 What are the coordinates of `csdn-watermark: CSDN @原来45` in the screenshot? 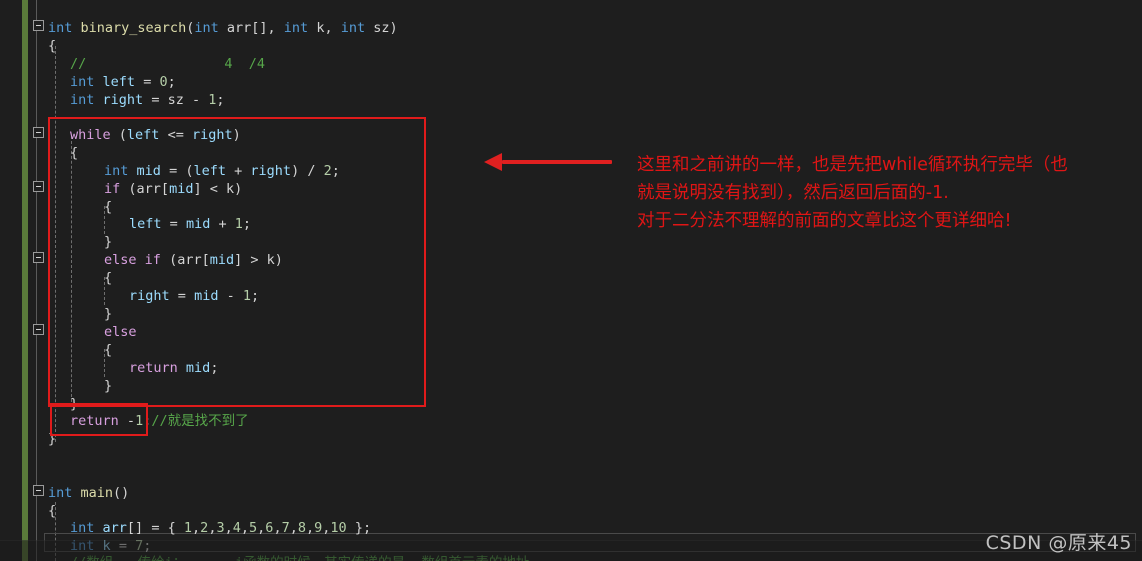 It's located at (1058, 543).